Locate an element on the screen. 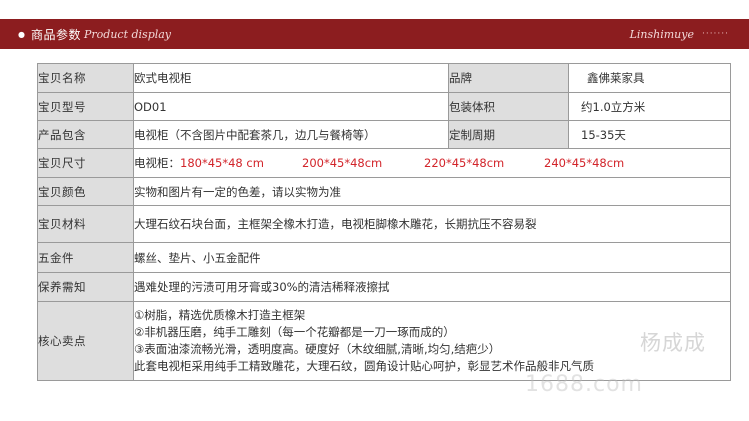 This screenshot has width=749, height=421. value-custom: 15-35天 is located at coordinates (649, 134).